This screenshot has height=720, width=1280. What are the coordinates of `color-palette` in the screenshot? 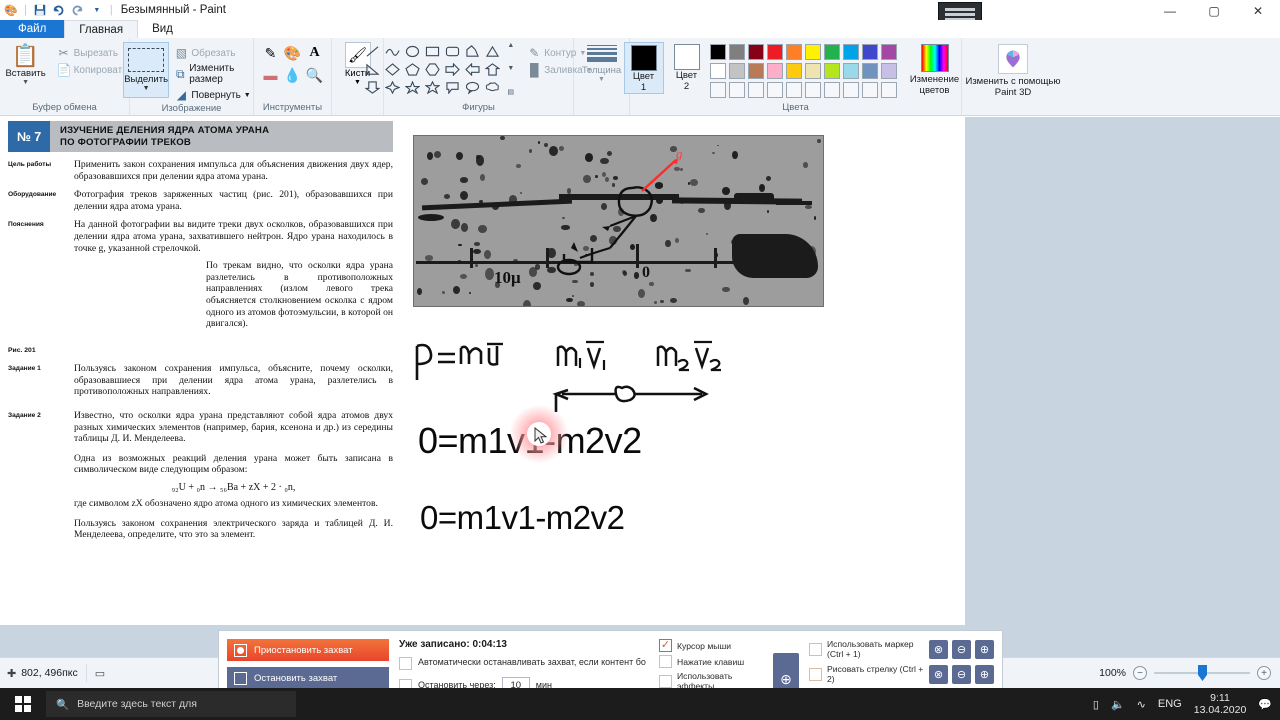 It's located at (804, 71).